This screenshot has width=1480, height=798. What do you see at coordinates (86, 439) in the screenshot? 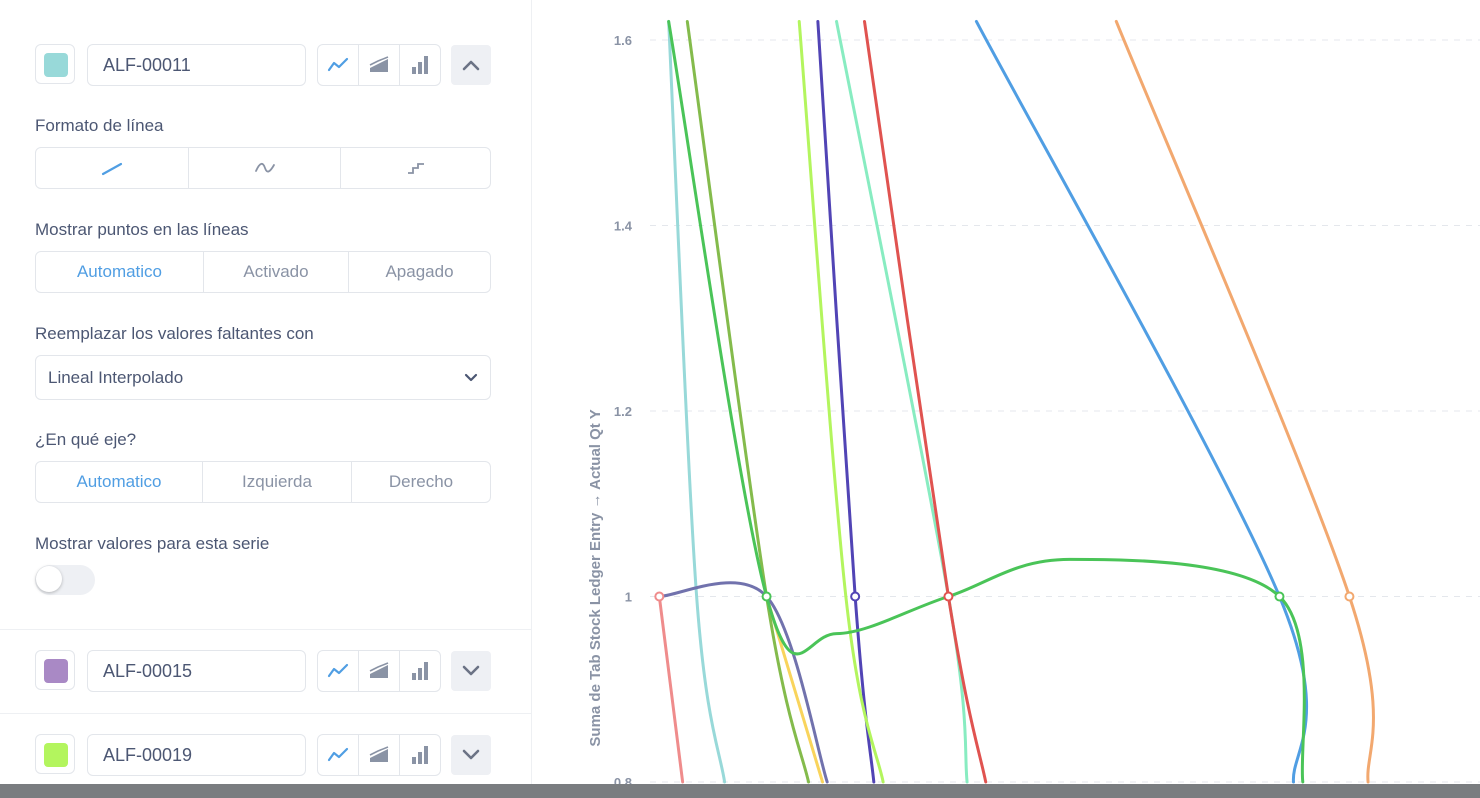
I see `axis-label: ¿En qué eje?` at bounding box center [86, 439].